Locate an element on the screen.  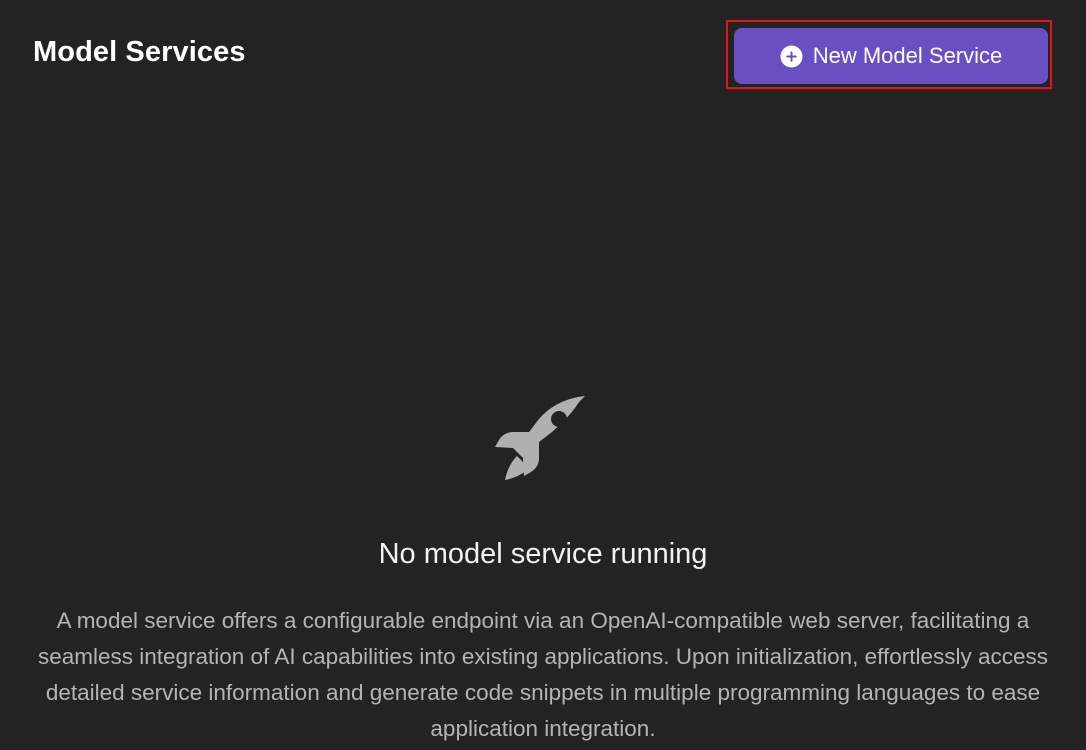
new-model-service-label: New Model Service is located at coordinates (907, 55).